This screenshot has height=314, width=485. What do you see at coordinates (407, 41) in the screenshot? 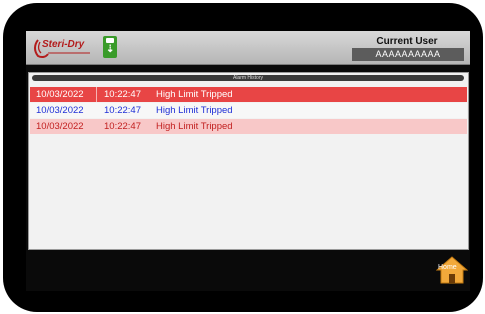
I see `current-user-label: Current User` at bounding box center [407, 41].